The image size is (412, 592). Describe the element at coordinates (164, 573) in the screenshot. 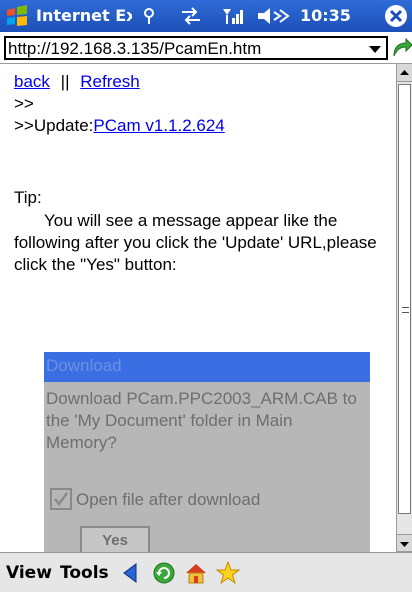

I see `refresh-icon` at that location.